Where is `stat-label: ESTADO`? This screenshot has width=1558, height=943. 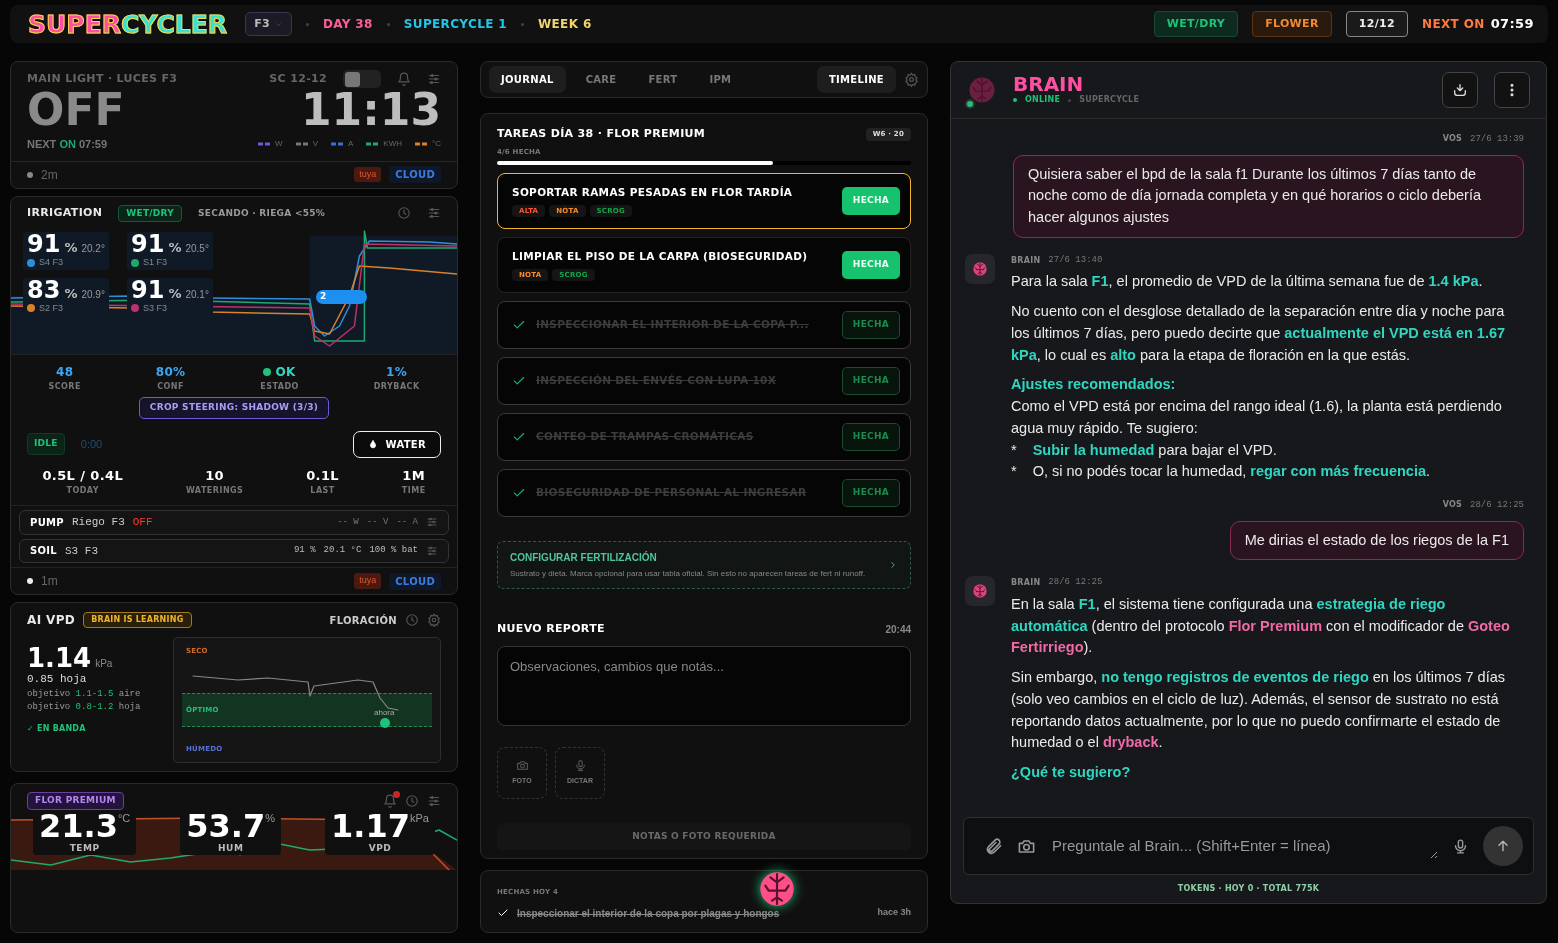
stat-label: ESTADO is located at coordinates (279, 387).